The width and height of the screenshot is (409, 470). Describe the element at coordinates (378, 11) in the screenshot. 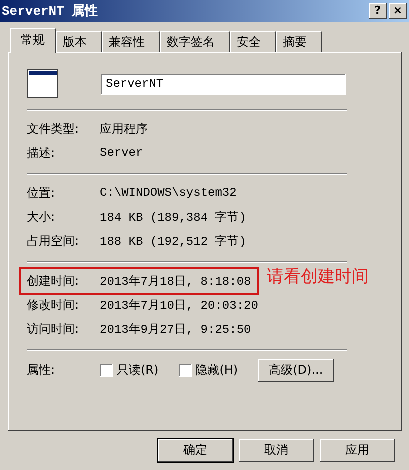

I see `help-button: ?` at that location.